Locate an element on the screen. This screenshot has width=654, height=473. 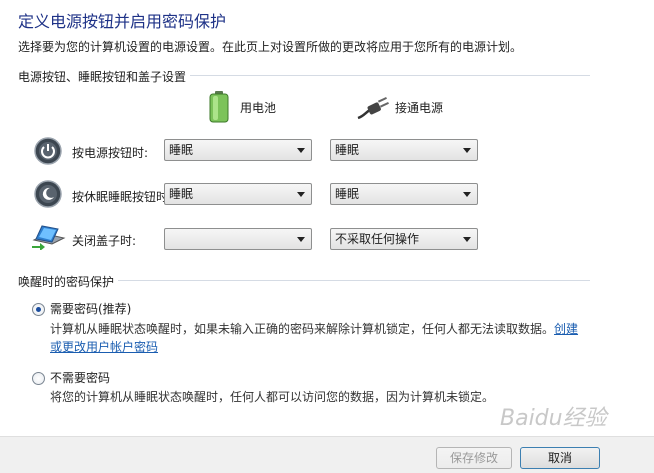
power-plug-icon is located at coordinates (373, 109).